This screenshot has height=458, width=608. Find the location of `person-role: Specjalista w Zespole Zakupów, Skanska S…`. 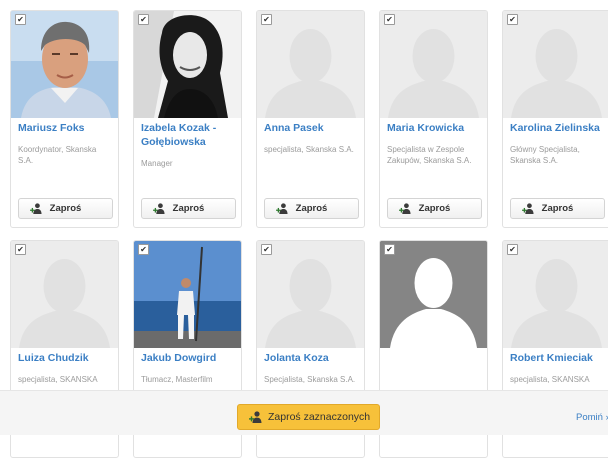

person-role: Specjalista w Zespole Zakupów, Skanska S… is located at coordinates (429, 155).